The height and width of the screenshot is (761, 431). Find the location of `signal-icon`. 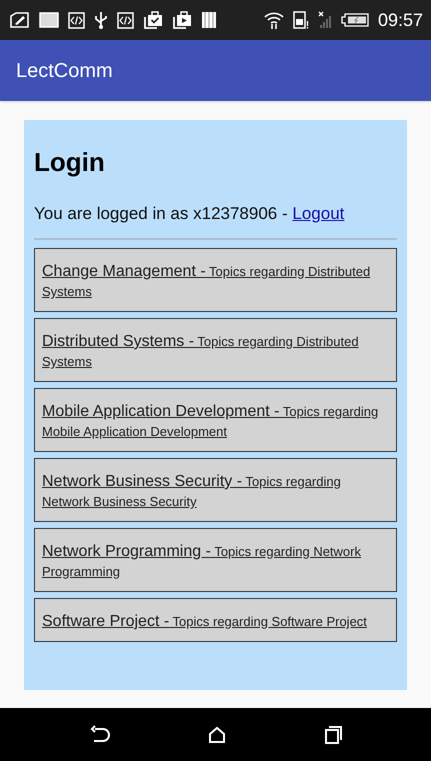

signal-icon is located at coordinates (325, 20).